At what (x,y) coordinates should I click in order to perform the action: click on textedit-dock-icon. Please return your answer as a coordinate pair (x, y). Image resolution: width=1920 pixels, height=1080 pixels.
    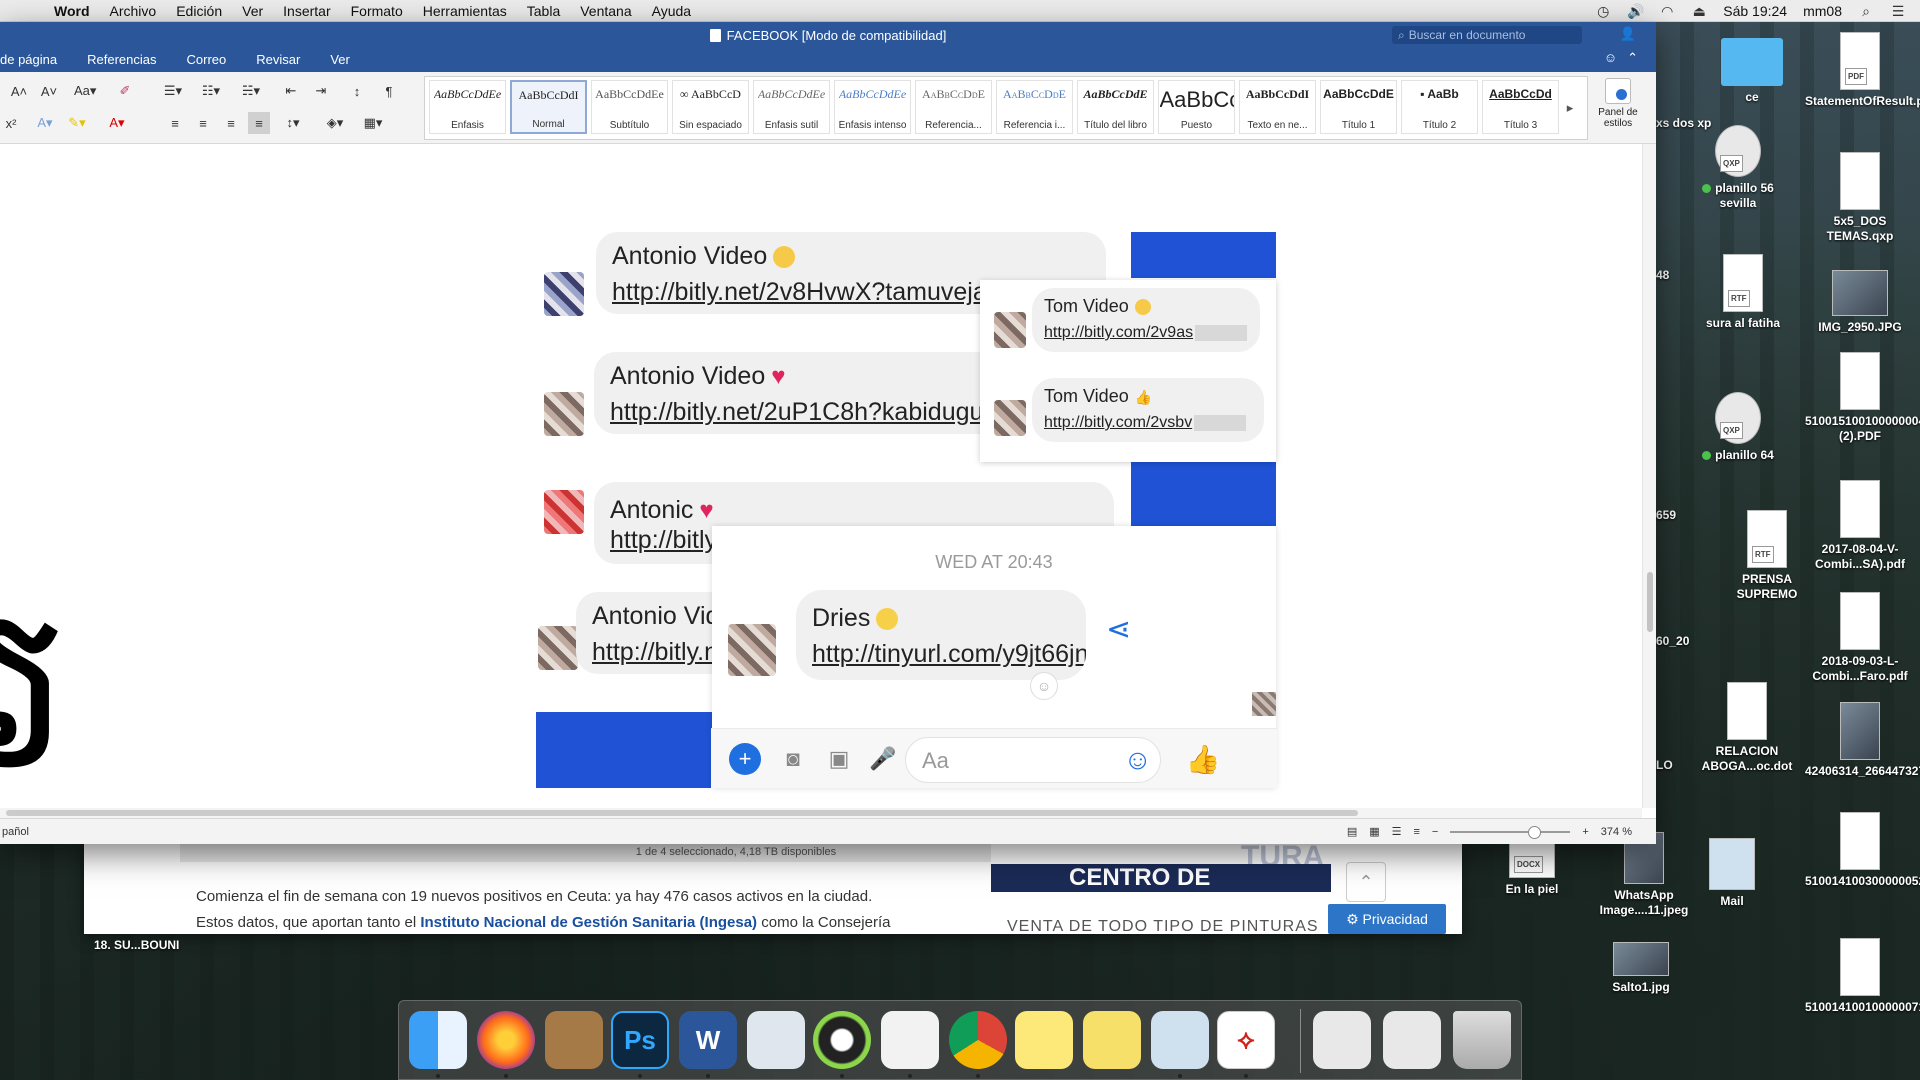
    Looking at the image, I should click on (910, 1040).